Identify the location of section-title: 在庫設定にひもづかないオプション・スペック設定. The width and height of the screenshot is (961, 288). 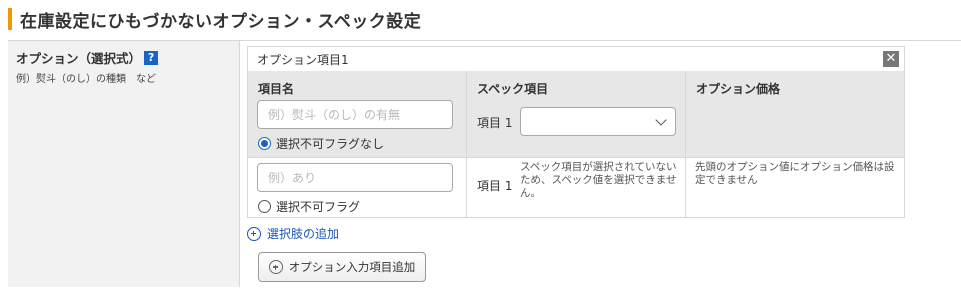
(221, 21).